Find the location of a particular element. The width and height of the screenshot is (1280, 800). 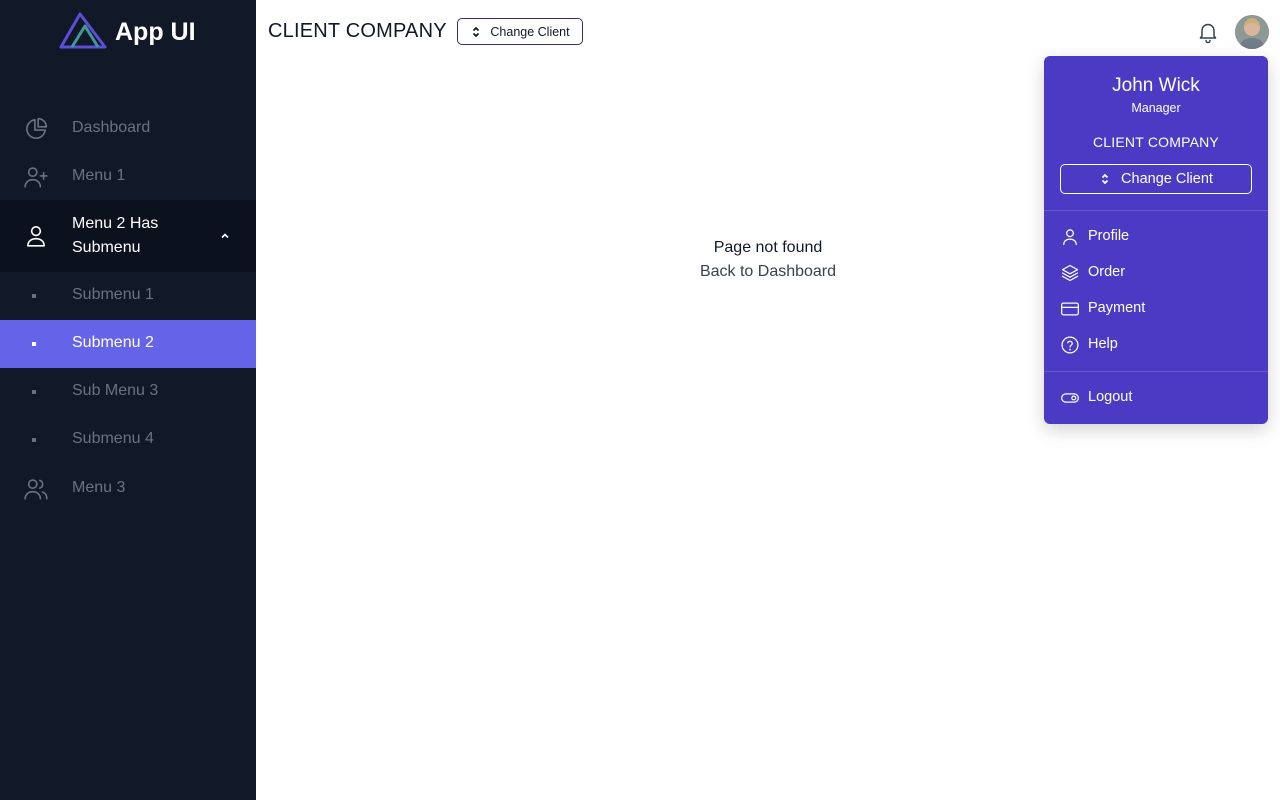

menu-item-profile: Profile is located at coordinates (1156, 237).